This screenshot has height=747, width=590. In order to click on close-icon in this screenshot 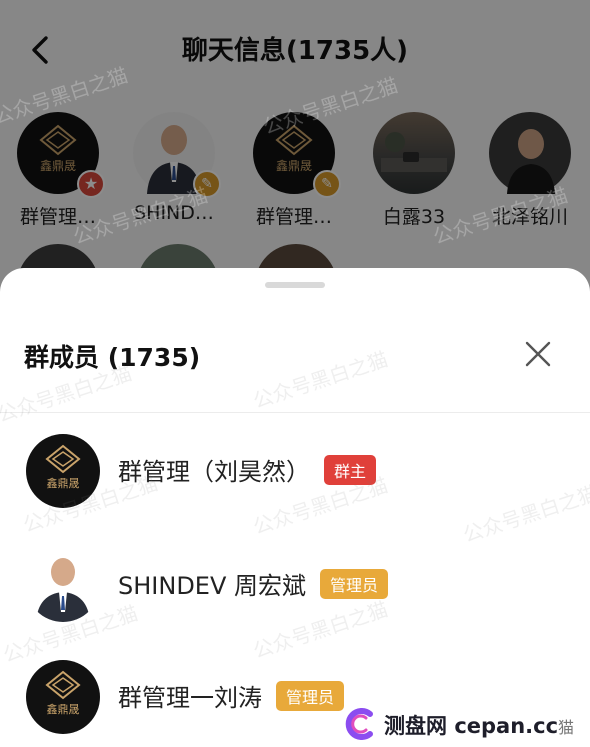, I will do `click(538, 354)`.